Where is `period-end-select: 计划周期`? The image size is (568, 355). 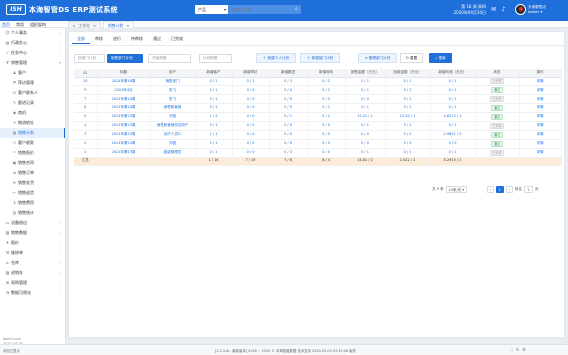
period-end-select: 计划周期 is located at coordinates (215, 58).